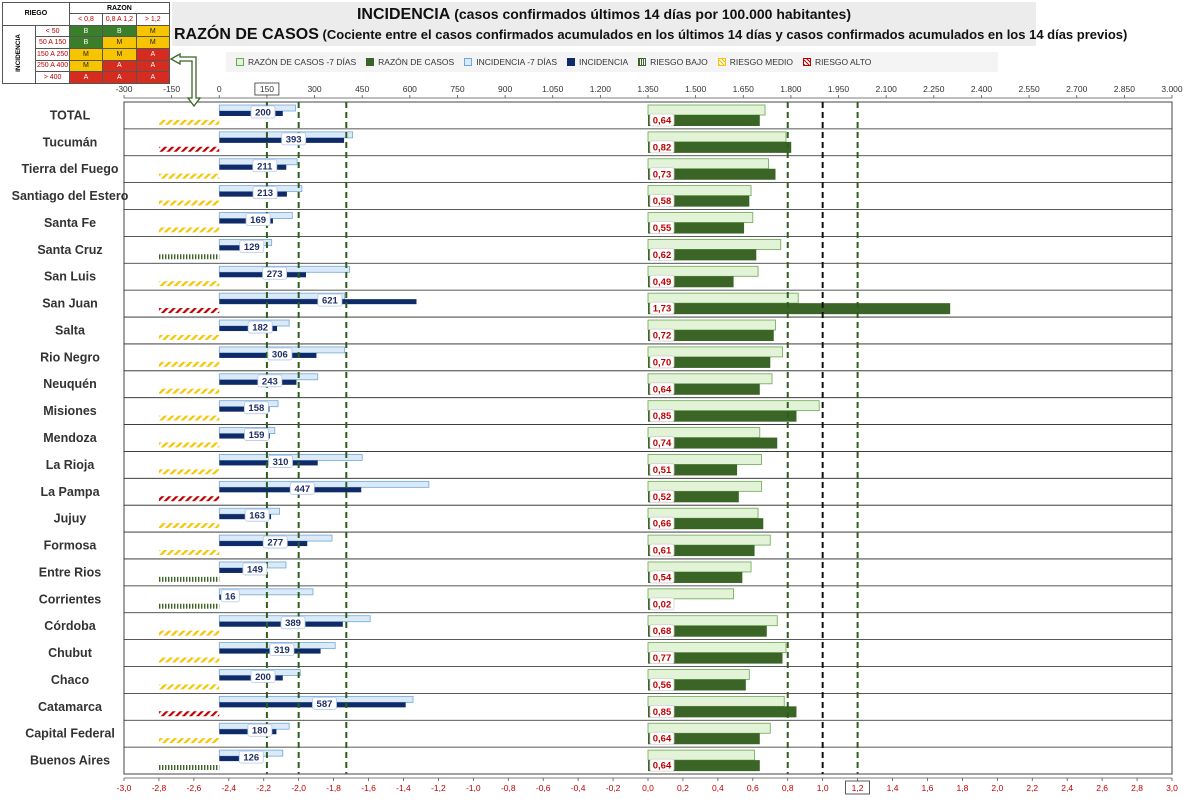 The image size is (1200, 802). What do you see at coordinates (263, 788) in the screenshot?
I see `bottom-axis-tick-label: -2,2` at bounding box center [263, 788].